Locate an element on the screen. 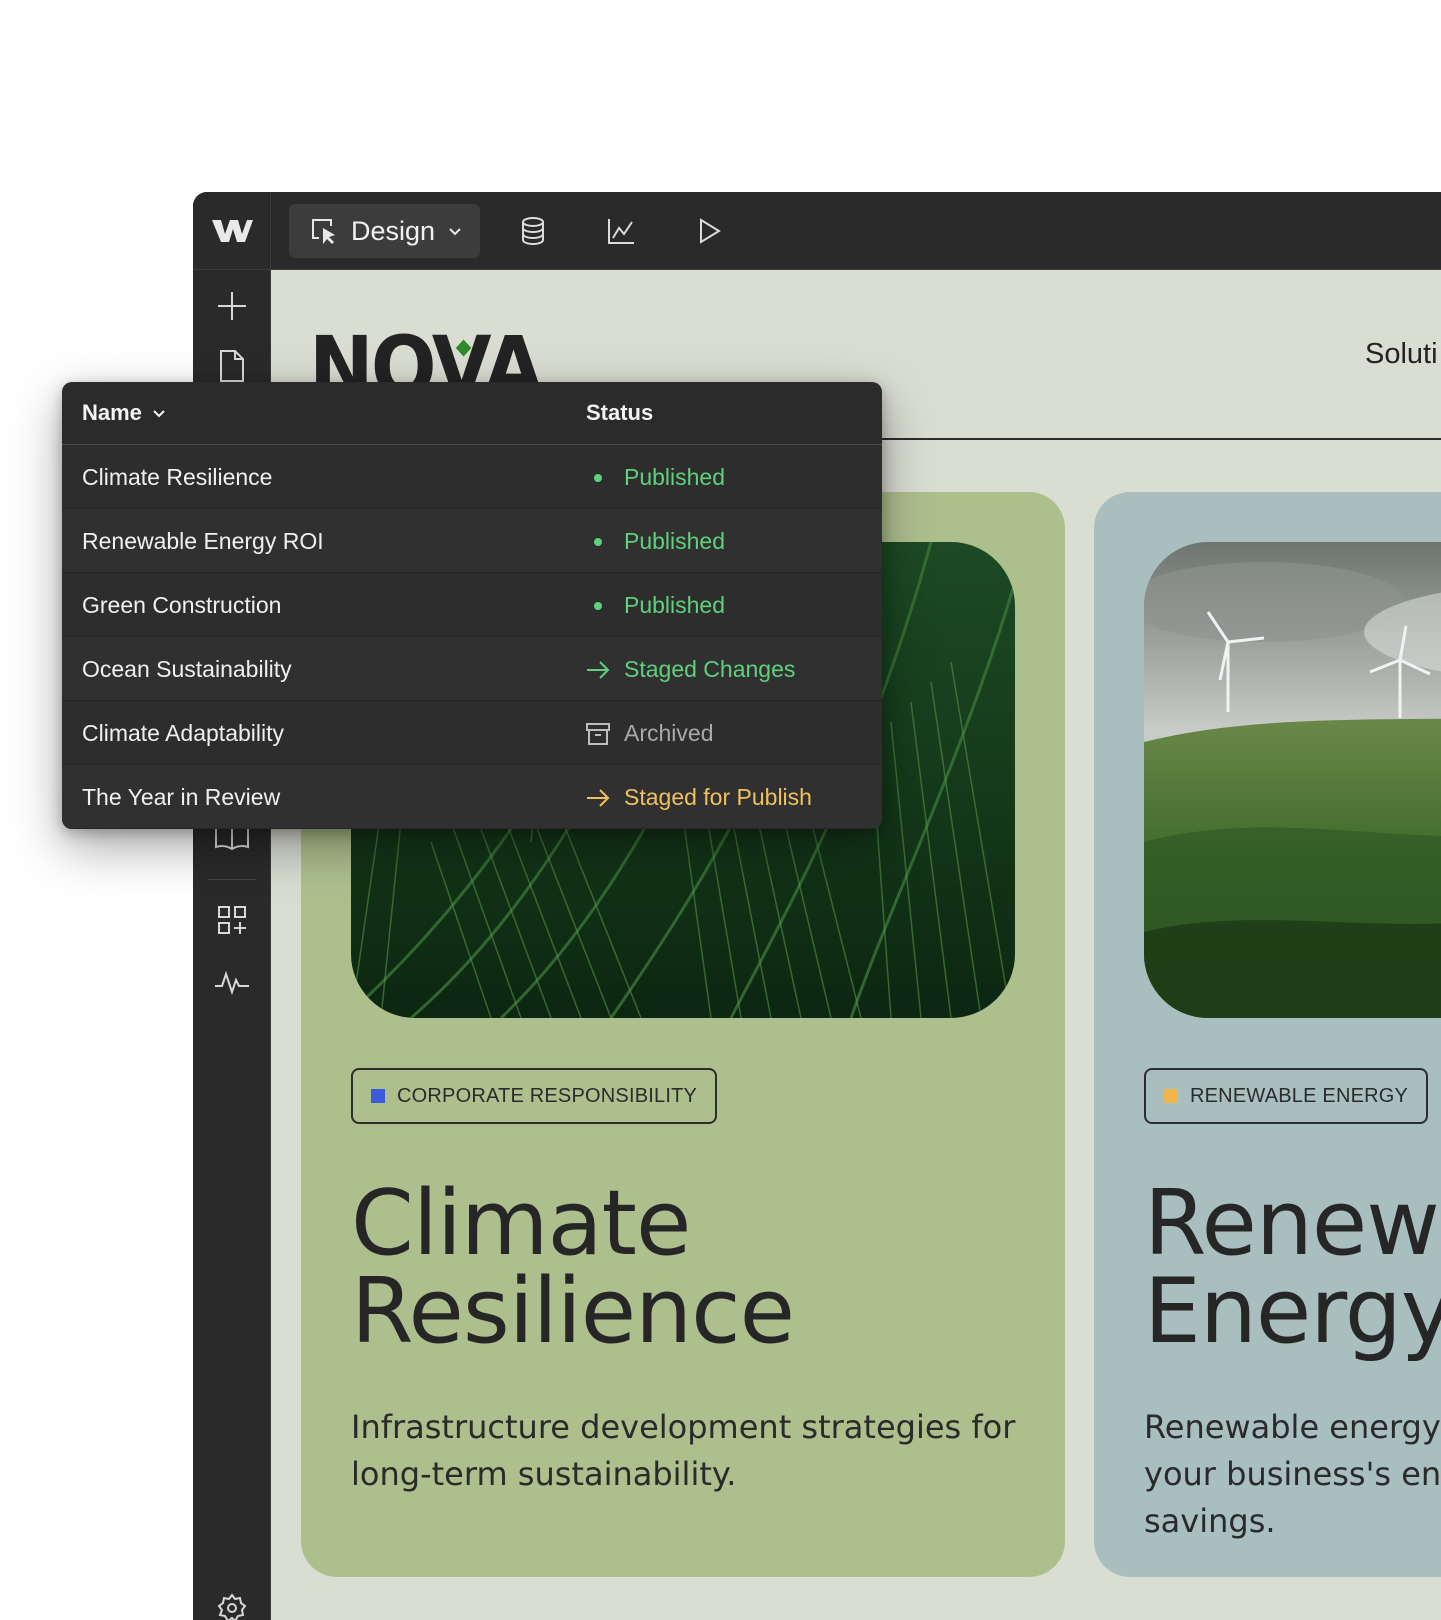 The height and width of the screenshot is (1620, 1441). category-tag-corporate: CORPORATE RESPONSIBILITY is located at coordinates (534, 1096).